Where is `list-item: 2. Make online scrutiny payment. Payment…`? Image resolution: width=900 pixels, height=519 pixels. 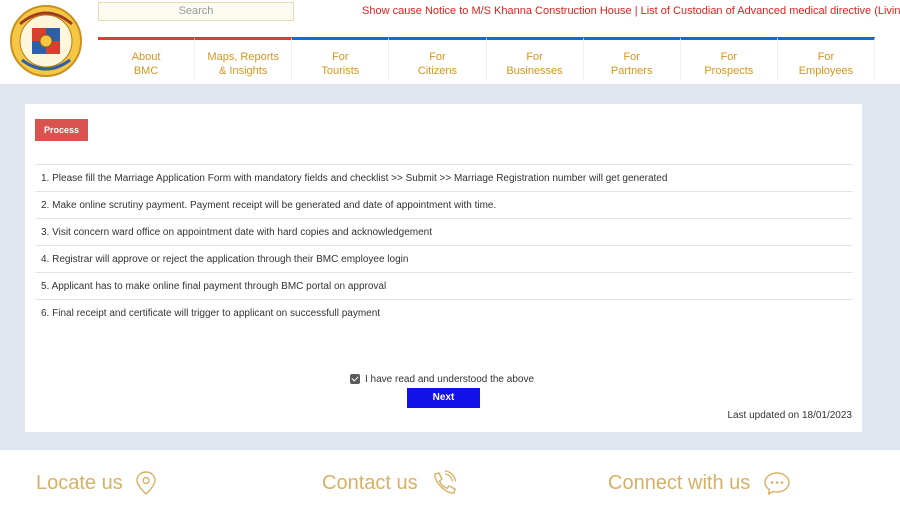 list-item: 2. Make online scrutiny payment. Payment… is located at coordinates (444, 204).